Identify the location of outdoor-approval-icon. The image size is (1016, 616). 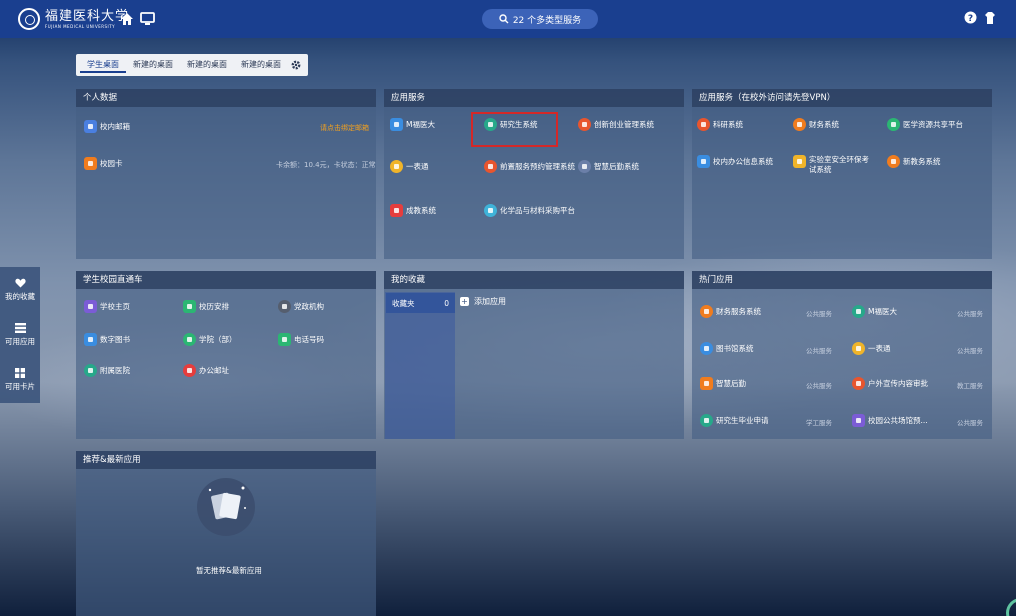
(858, 383).